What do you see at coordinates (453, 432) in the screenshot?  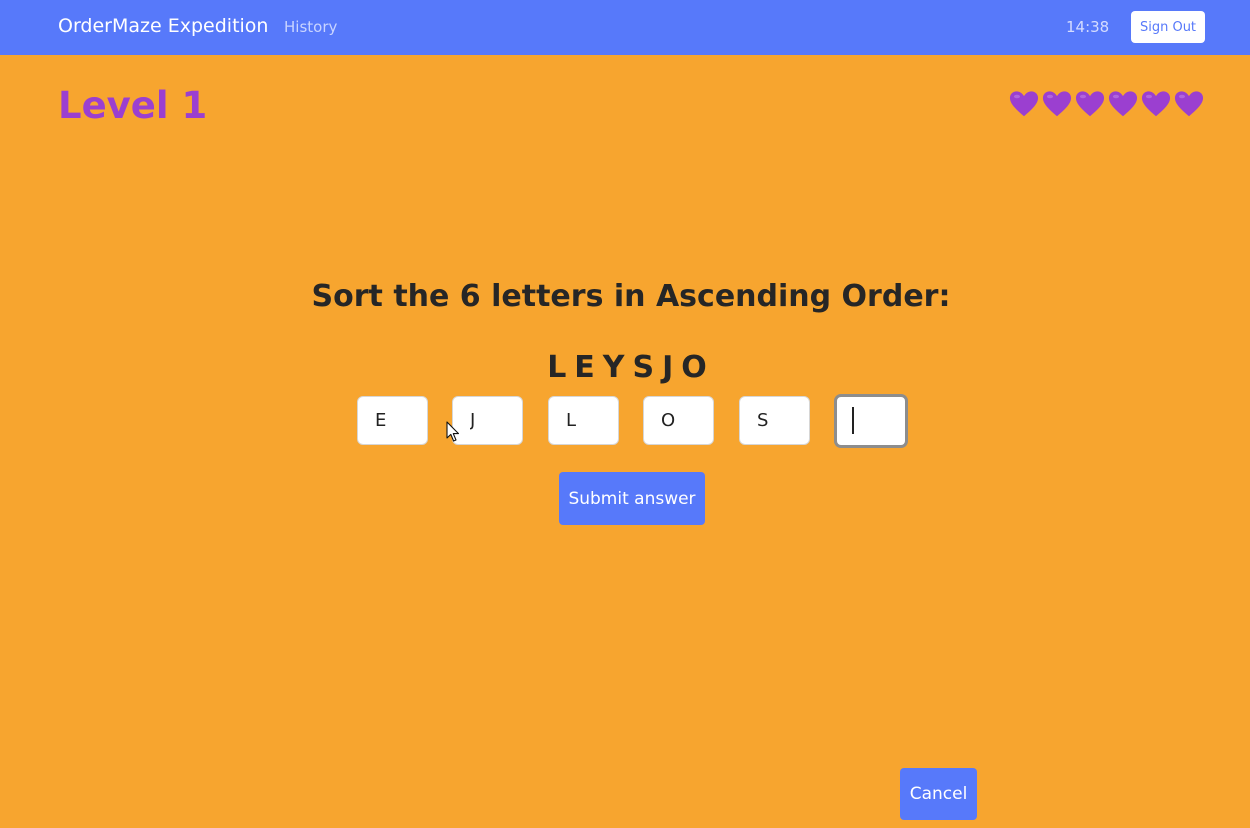 I see `mouse-pointer-icon` at bounding box center [453, 432].